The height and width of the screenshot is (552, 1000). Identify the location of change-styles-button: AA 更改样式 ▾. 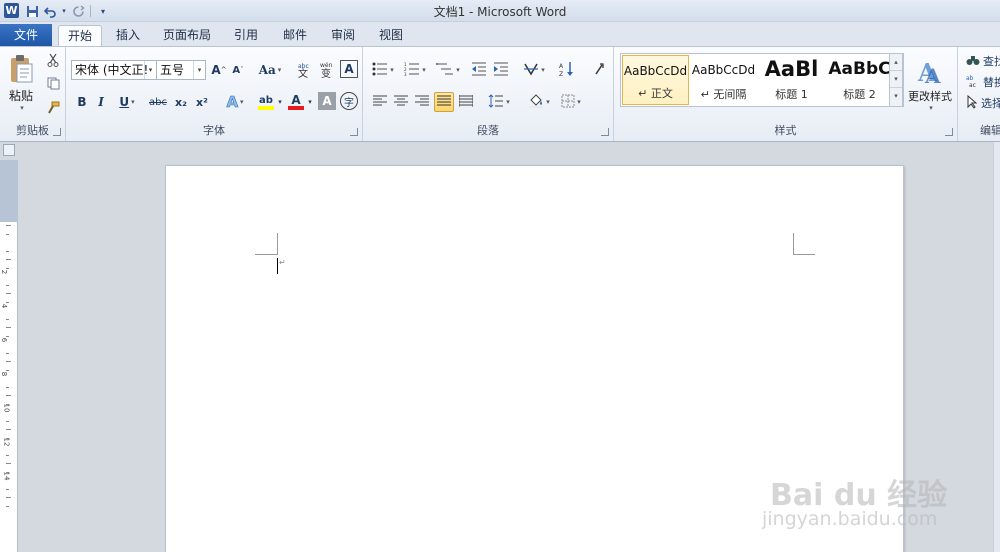
(930, 85).